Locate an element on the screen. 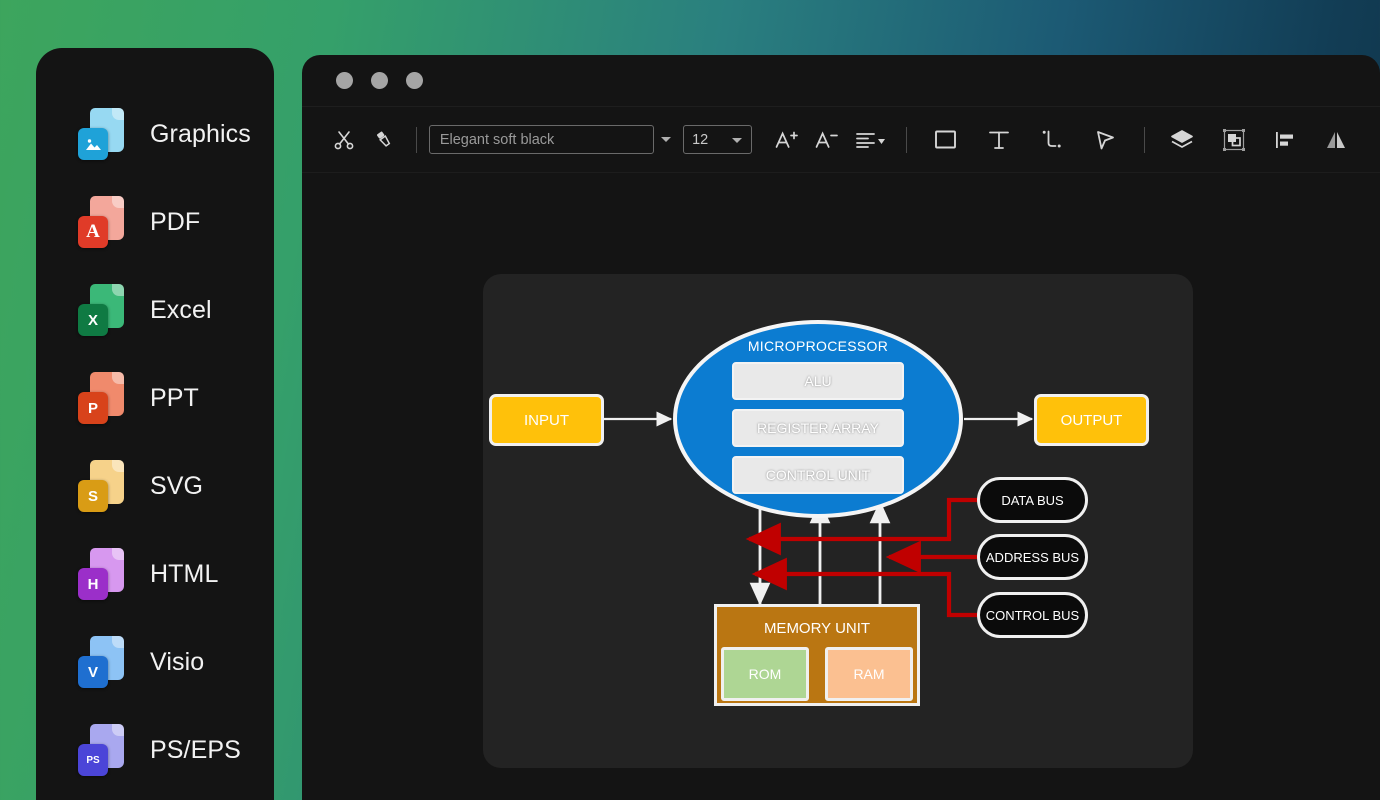 Image resolution: width=1380 pixels, height=800 pixels. sidebar-item-html: H HTML is located at coordinates (155, 574).